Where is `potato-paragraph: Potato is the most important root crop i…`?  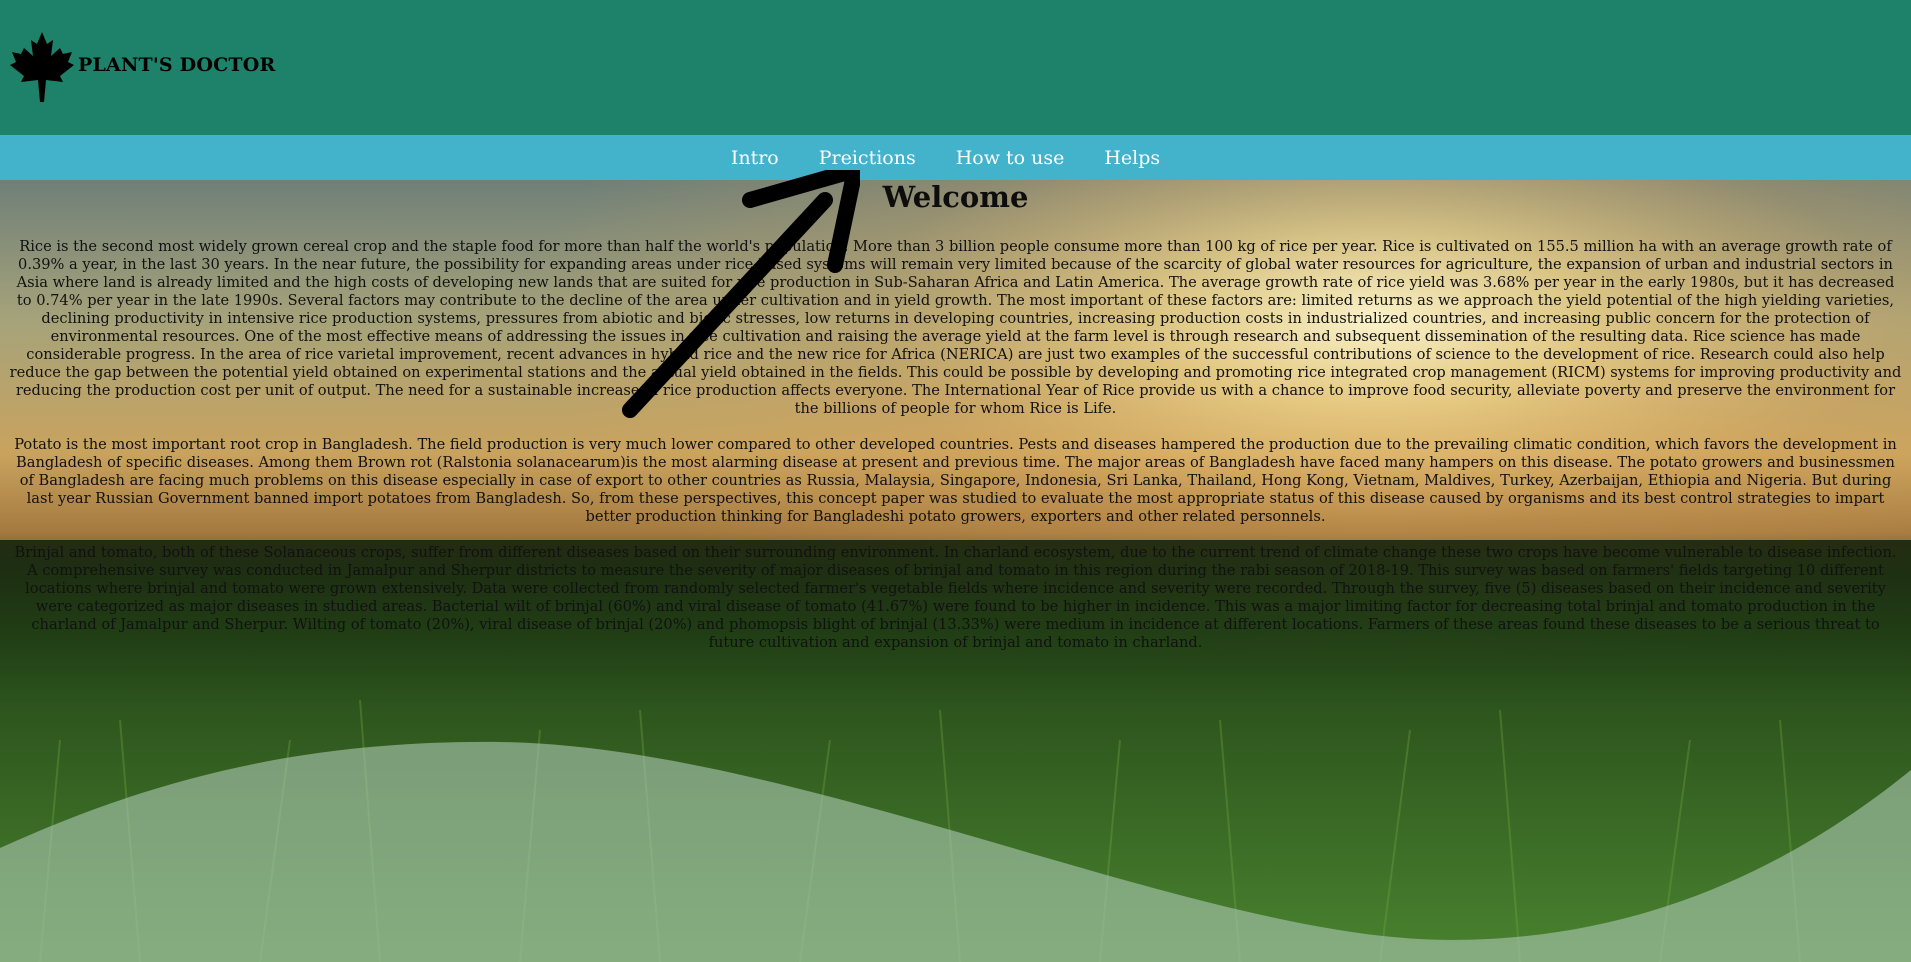
potato-paragraph: Potato is the most important root crop i… is located at coordinates (955, 480).